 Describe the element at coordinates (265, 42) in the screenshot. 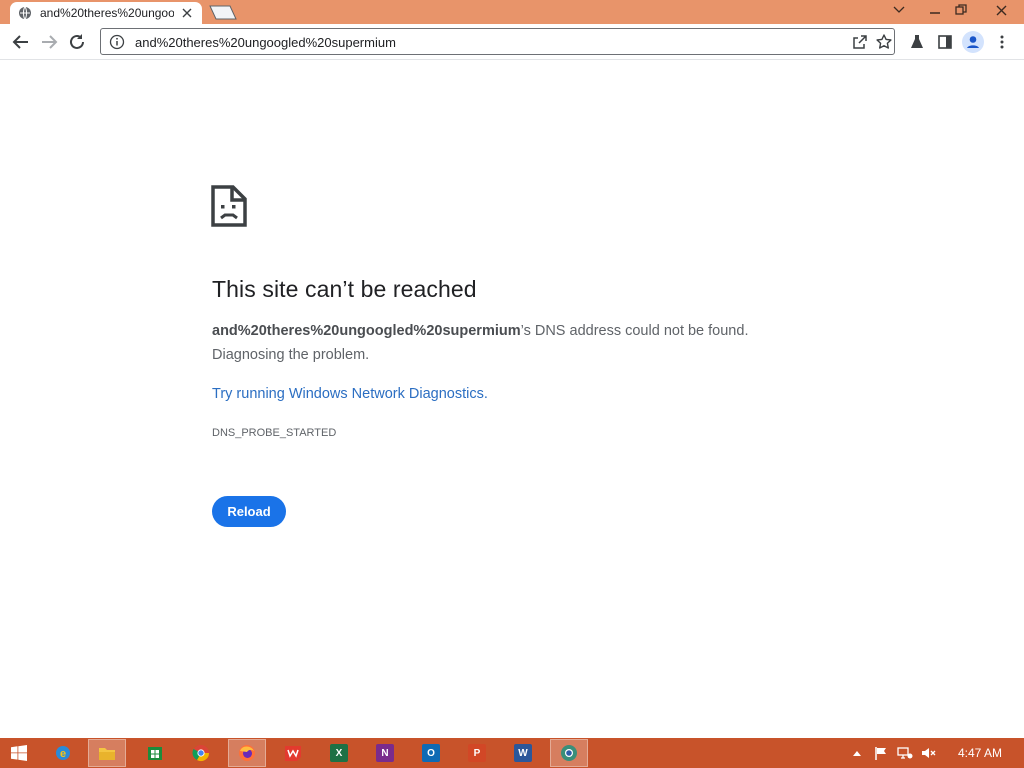

I see `address-text: and%20theres%20ungoogled%20supermium` at that location.